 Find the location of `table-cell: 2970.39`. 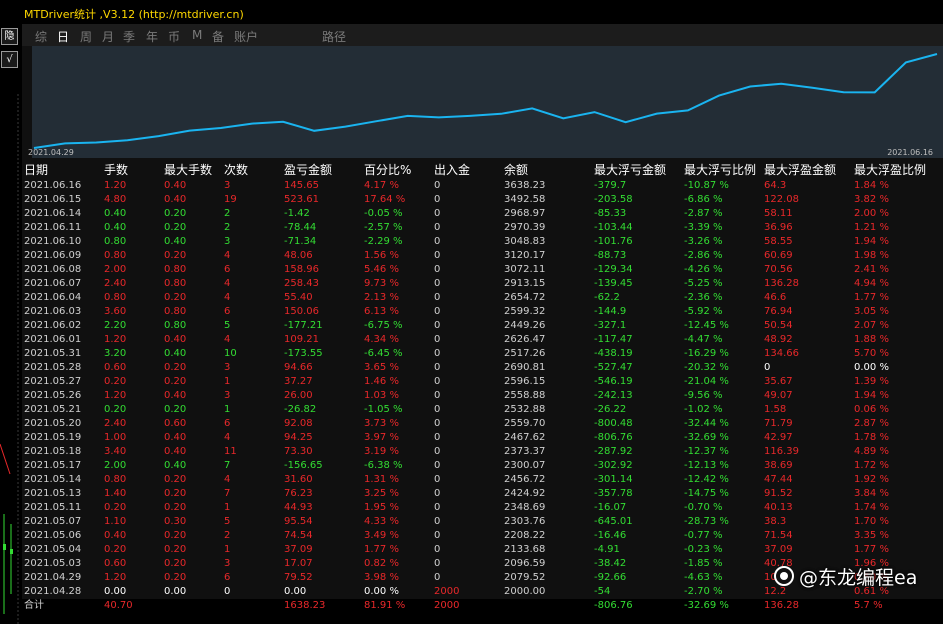

table-cell: 2970.39 is located at coordinates (525, 227).